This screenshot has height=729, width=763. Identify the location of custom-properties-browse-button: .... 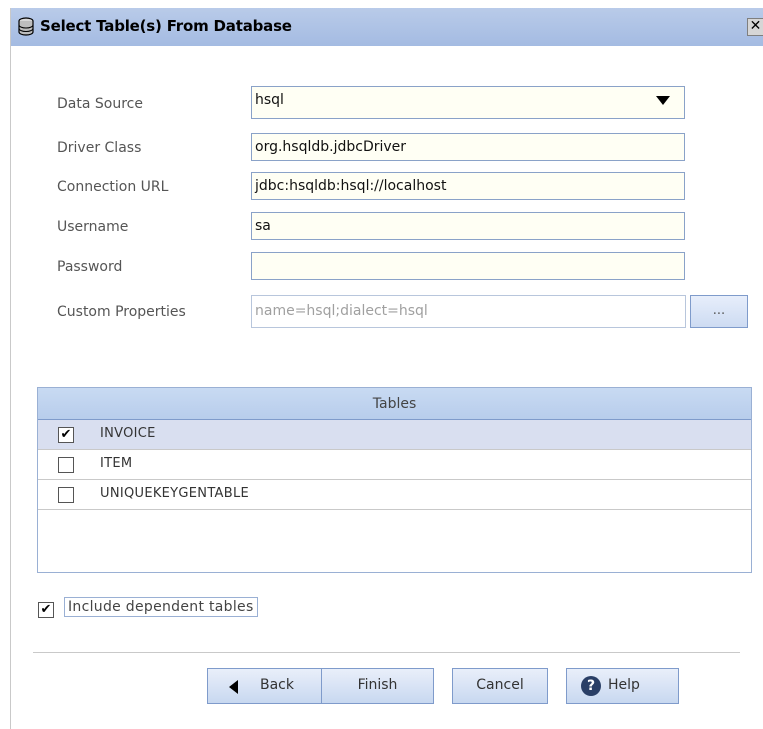
(719, 311).